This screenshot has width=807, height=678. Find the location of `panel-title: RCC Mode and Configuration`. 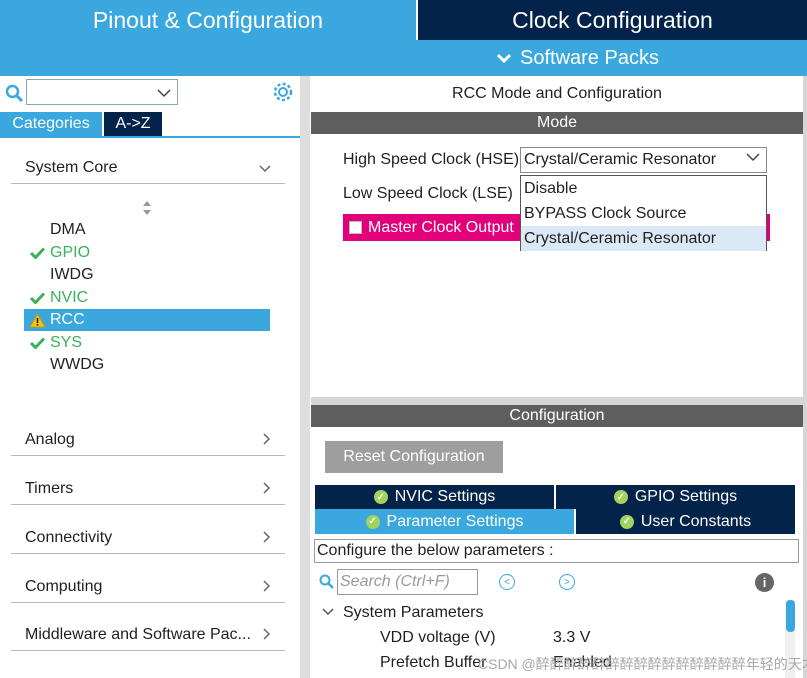

panel-title: RCC Mode and Configuration is located at coordinates (557, 93).